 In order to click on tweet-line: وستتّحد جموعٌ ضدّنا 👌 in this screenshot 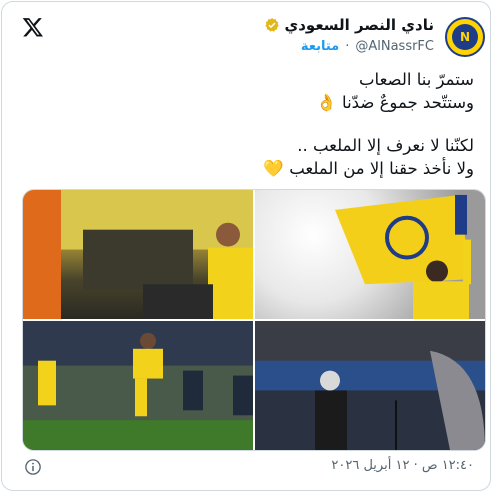, I will do `click(395, 102)`.